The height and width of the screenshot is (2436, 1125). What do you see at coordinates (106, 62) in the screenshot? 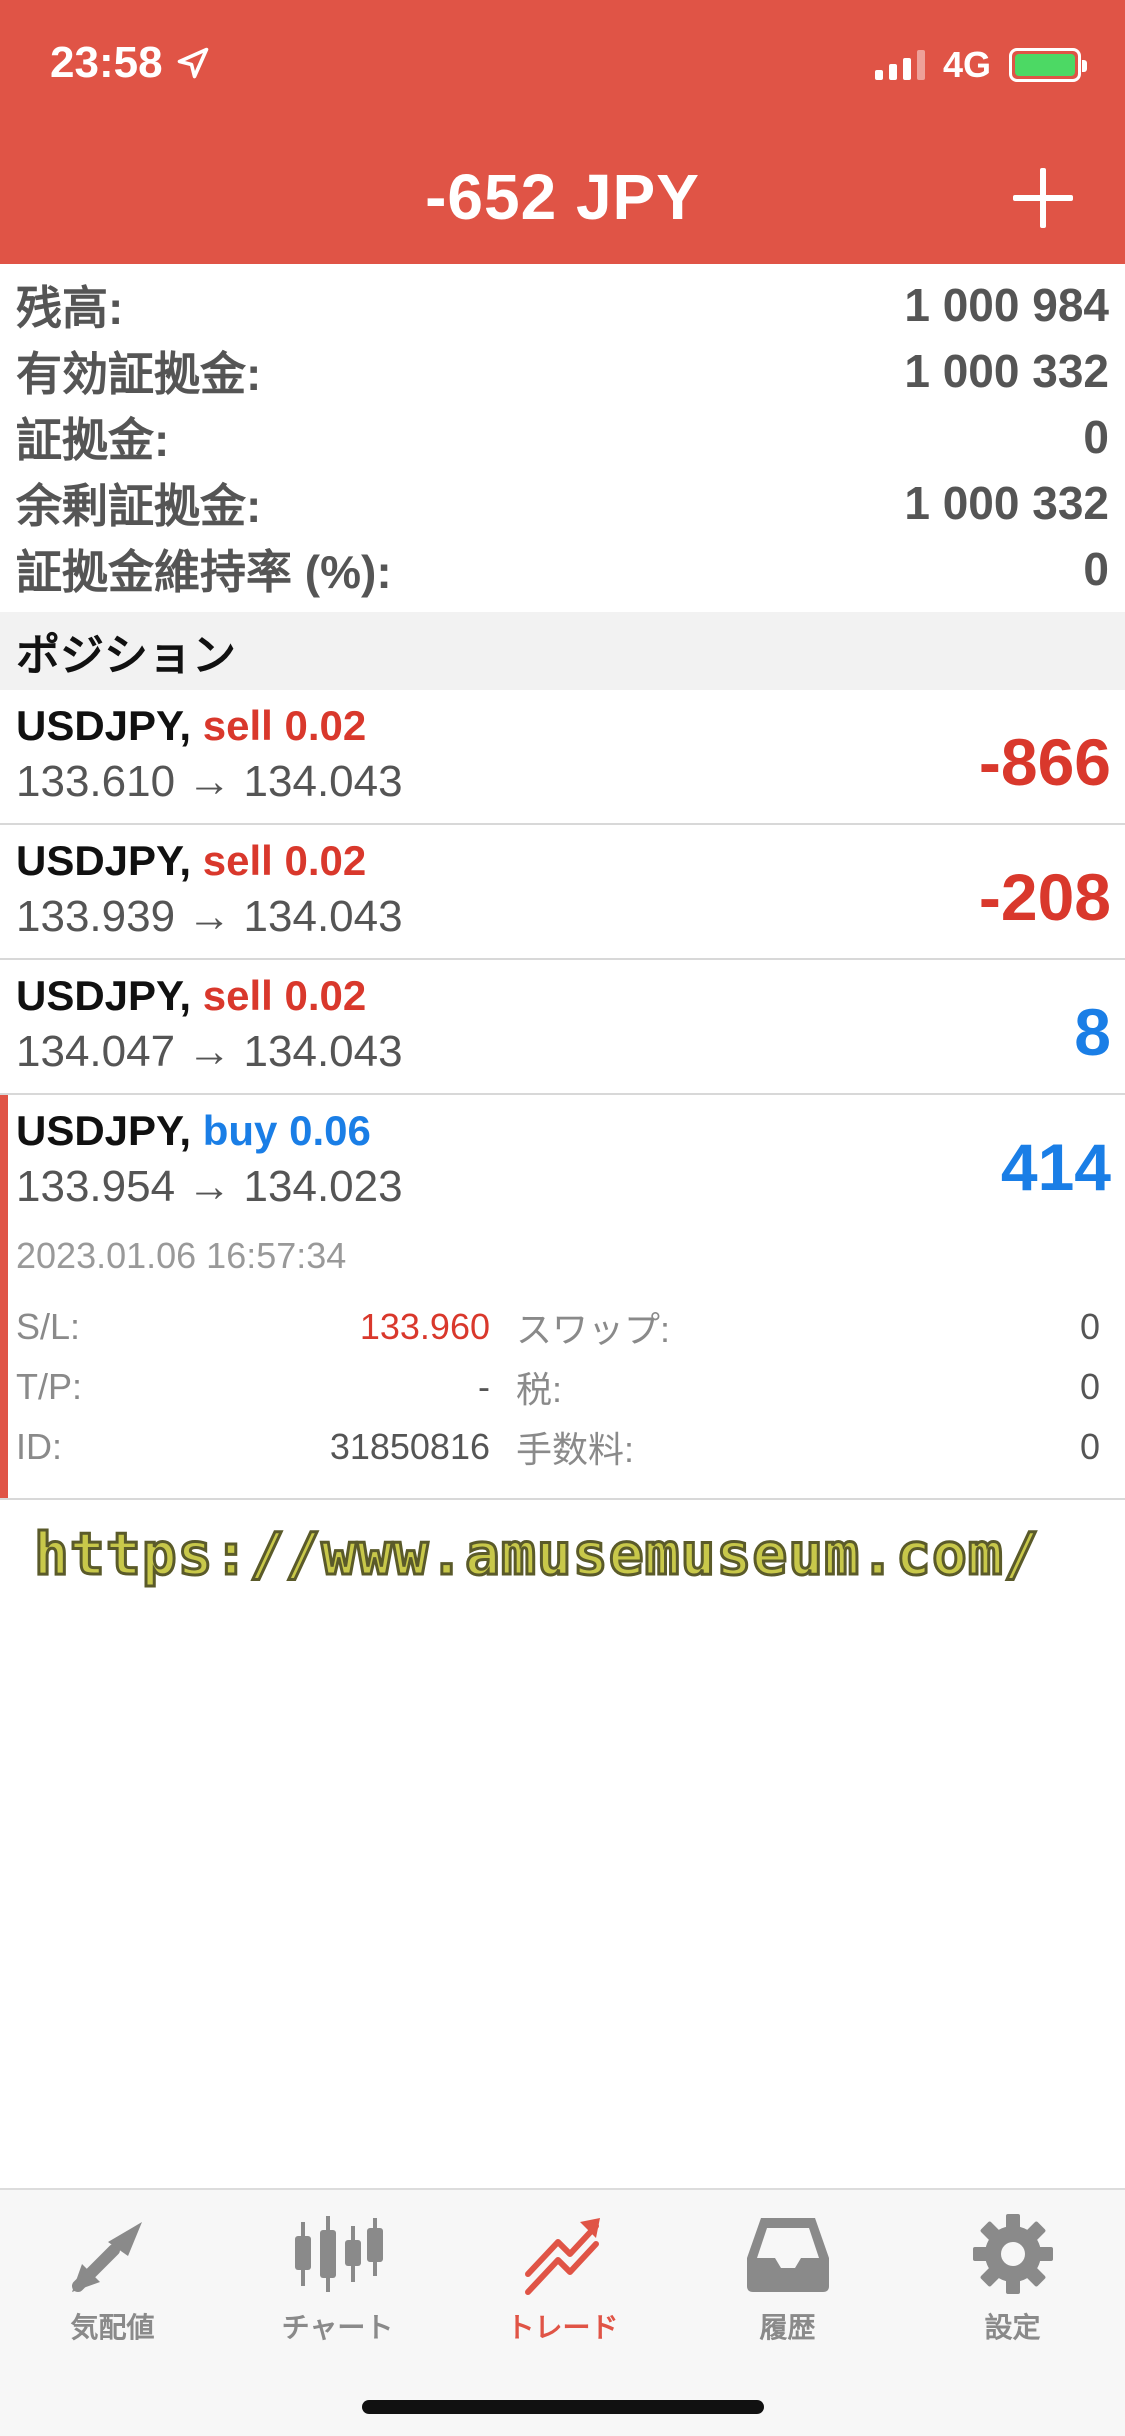
I see `status-time-text: 23:58` at bounding box center [106, 62].